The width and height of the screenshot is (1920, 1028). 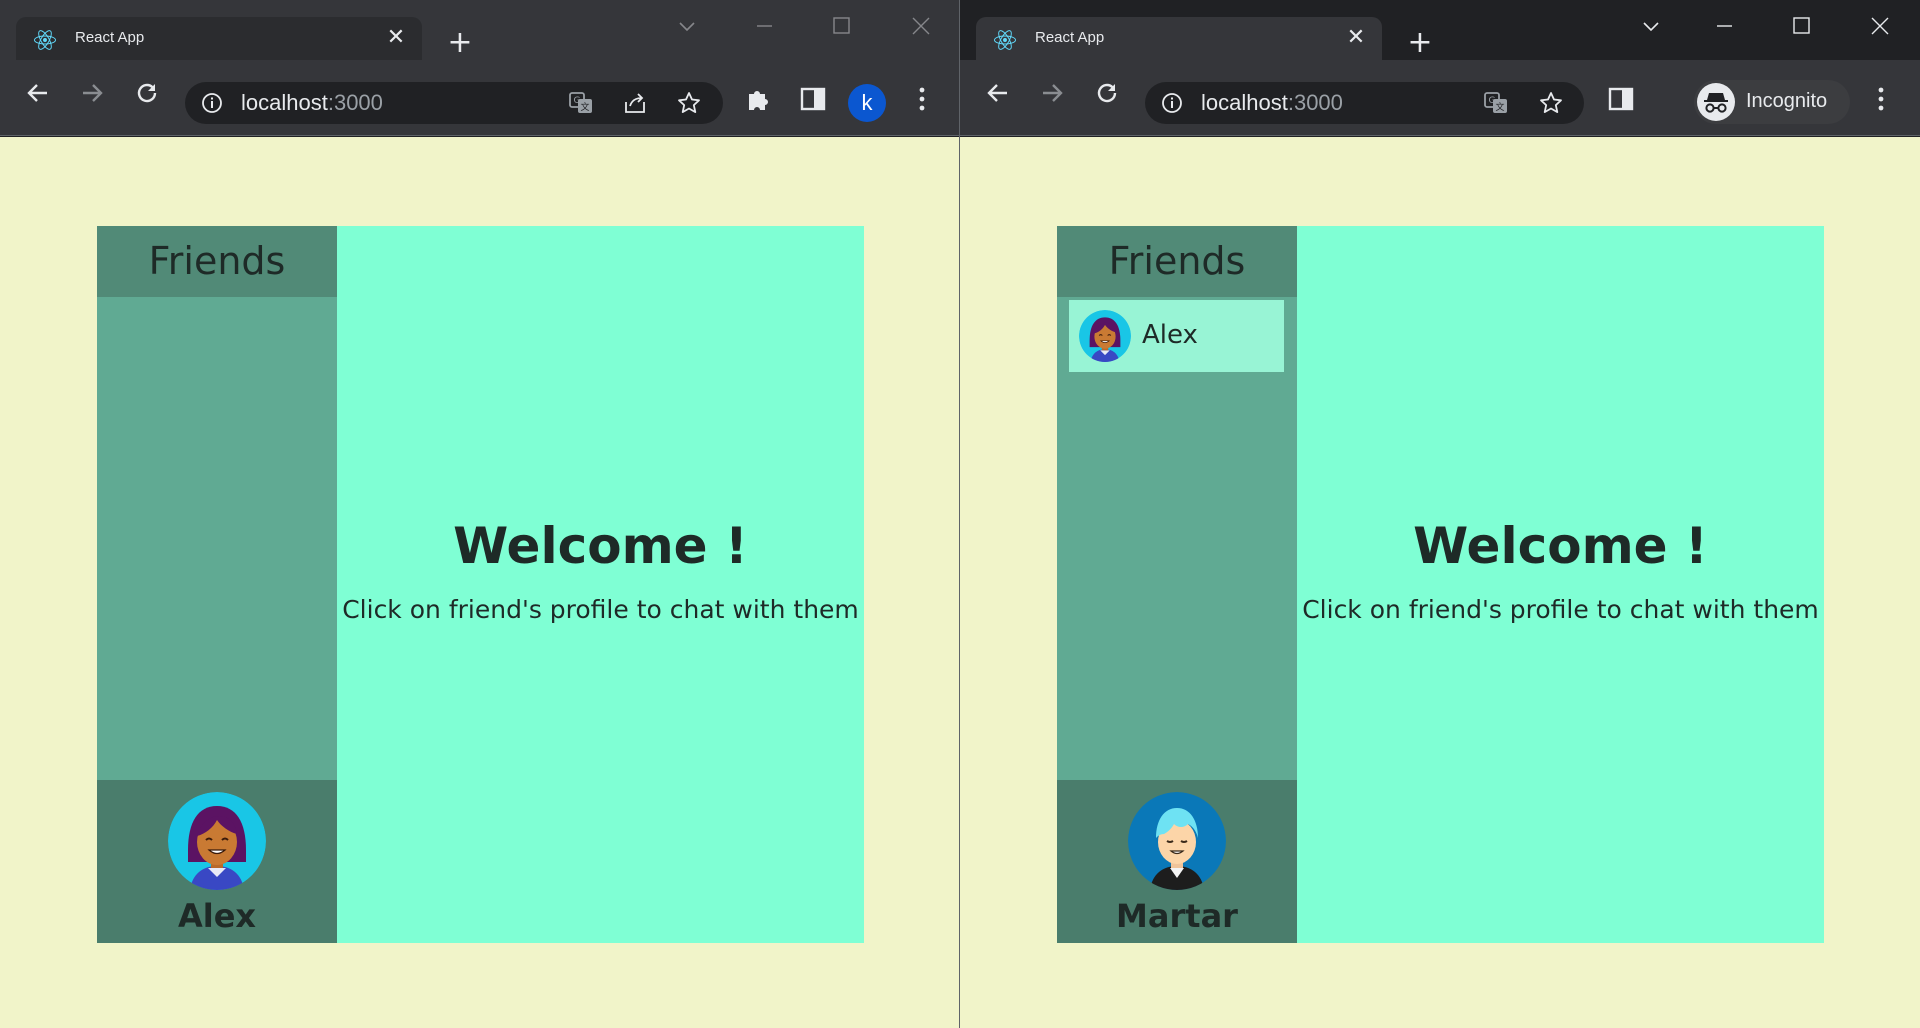 I want to click on incognito-badge: Incognito, so click(x=1772, y=102).